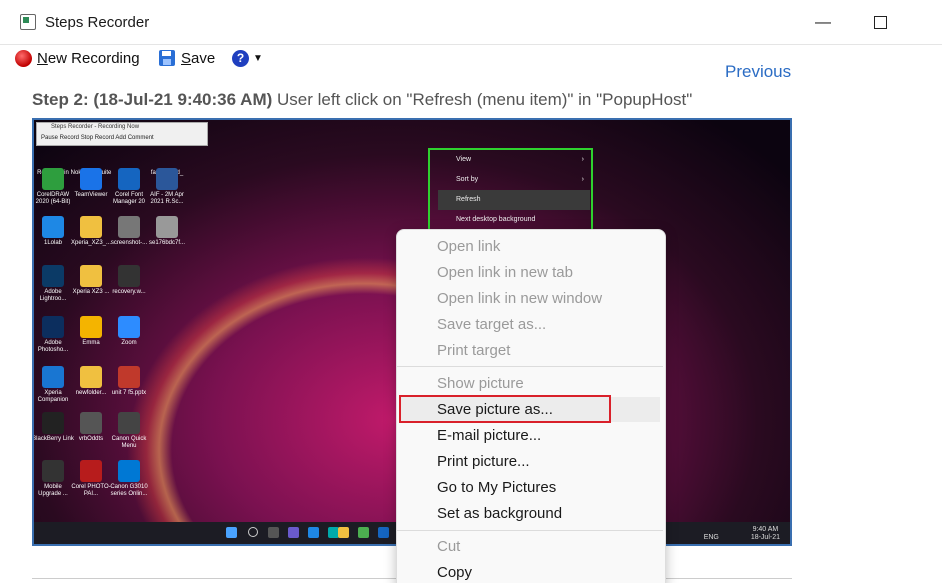 Image resolution: width=942 pixels, height=583 pixels. What do you see at coordinates (449, 546) in the screenshot?
I see `context-menu-item: Cut` at bounding box center [449, 546].